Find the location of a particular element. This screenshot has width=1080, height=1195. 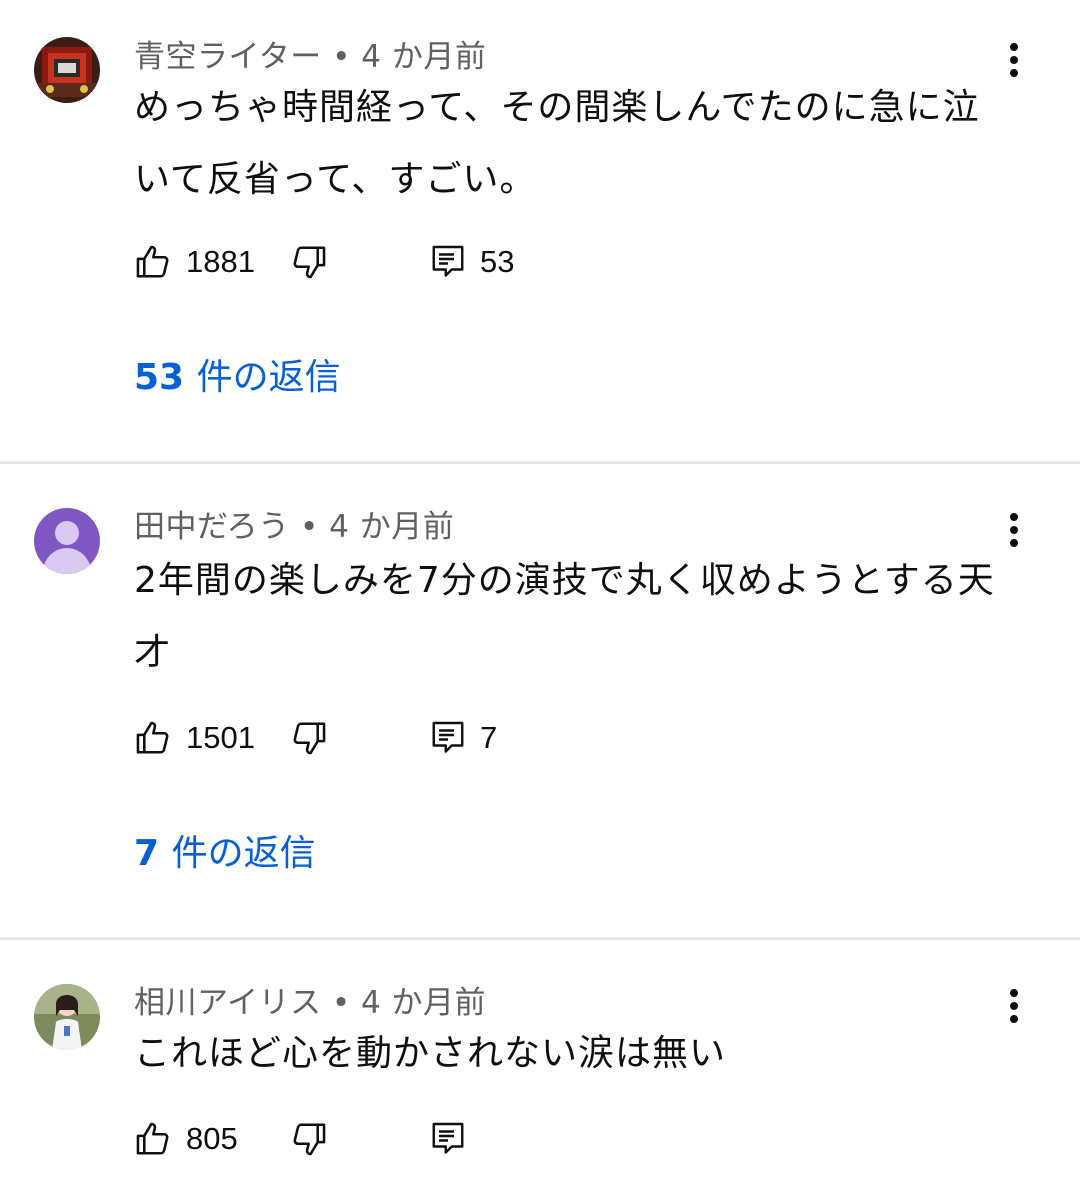

comment-text-line: いて反省って、すごい。 is located at coordinates (335, 179).